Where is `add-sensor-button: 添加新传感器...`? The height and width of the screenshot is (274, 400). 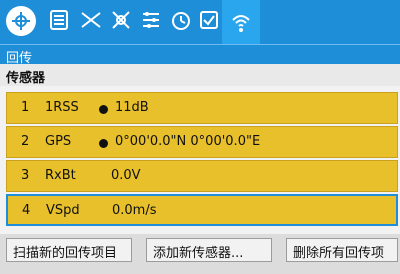 add-sensor-button: 添加新传感器... is located at coordinates (209, 250).